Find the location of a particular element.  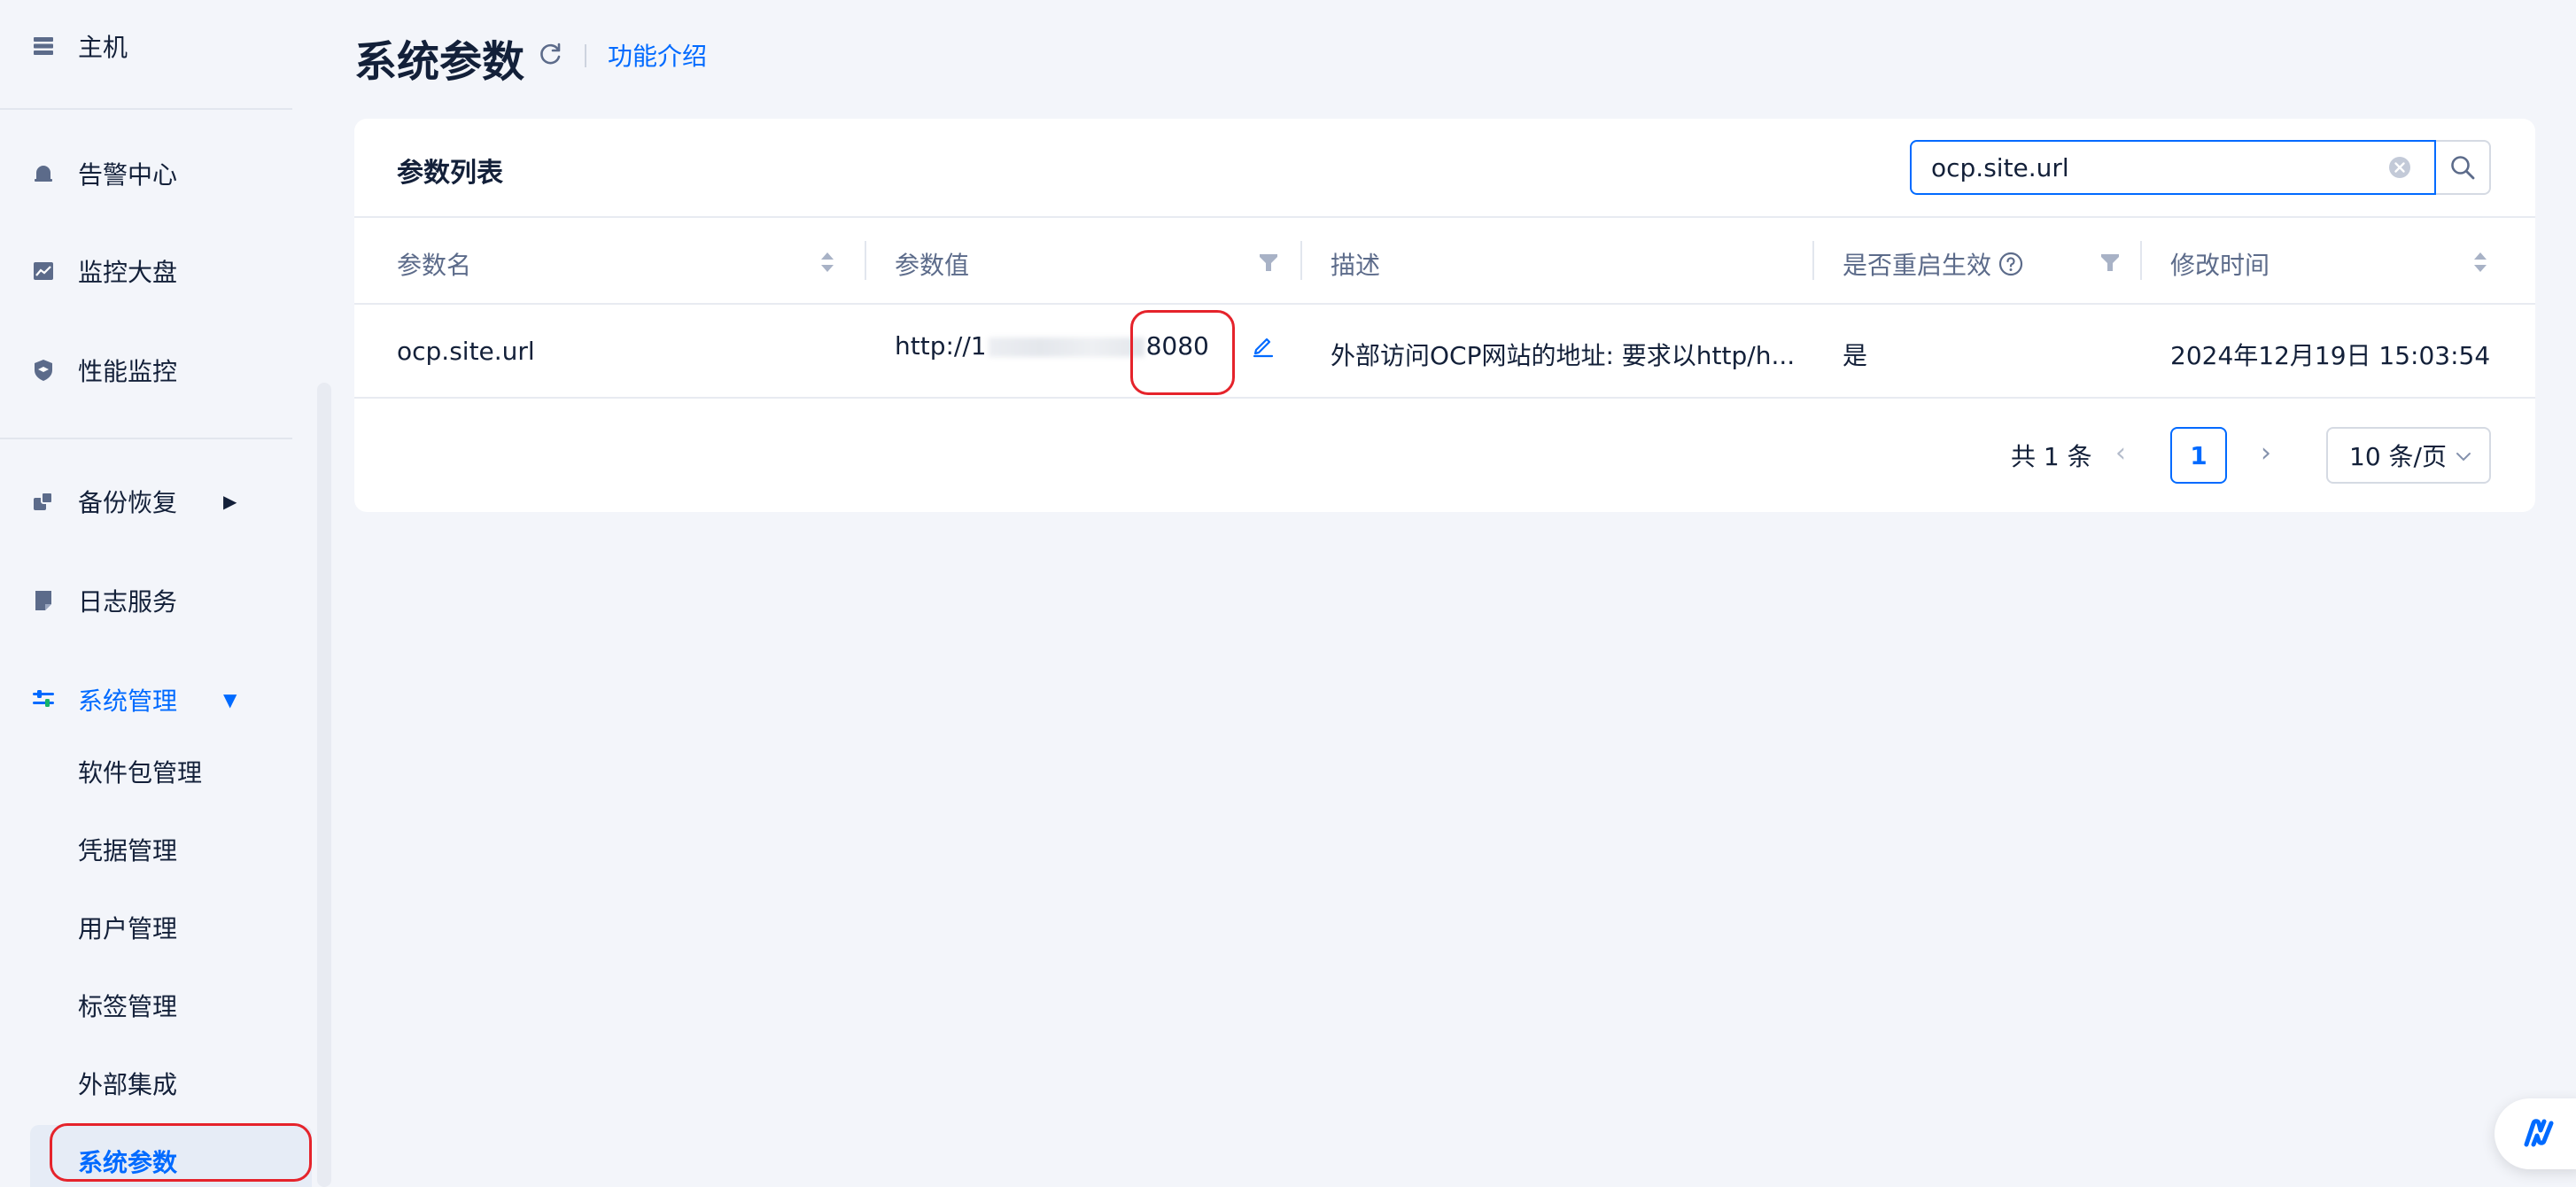

column-header-label: 修改时间 is located at coordinates (2220, 265).